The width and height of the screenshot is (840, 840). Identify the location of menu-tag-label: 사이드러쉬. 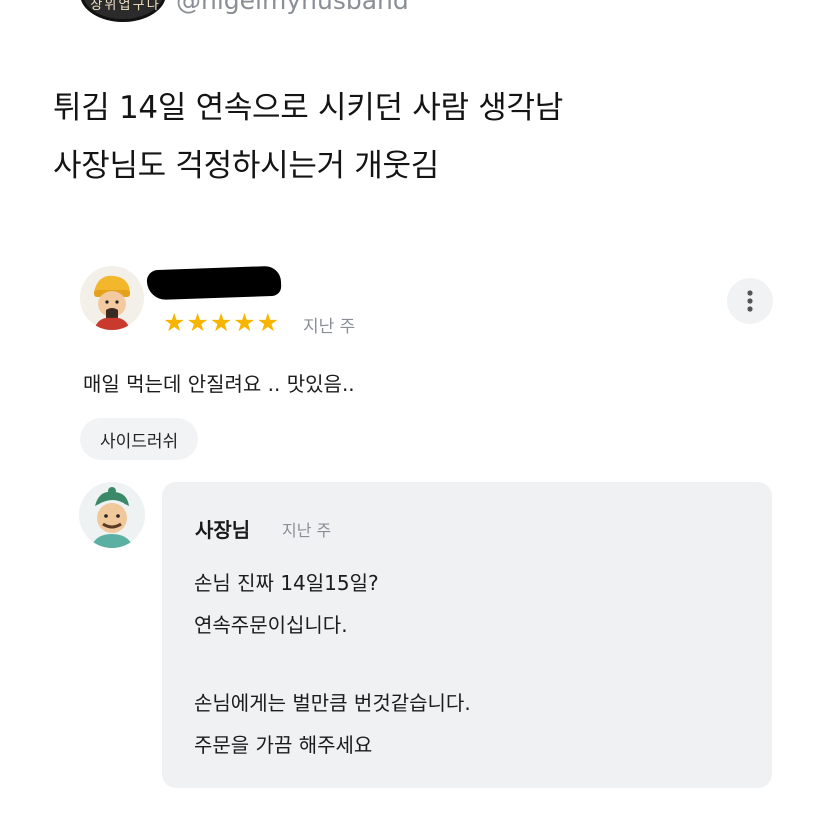
(139, 441).